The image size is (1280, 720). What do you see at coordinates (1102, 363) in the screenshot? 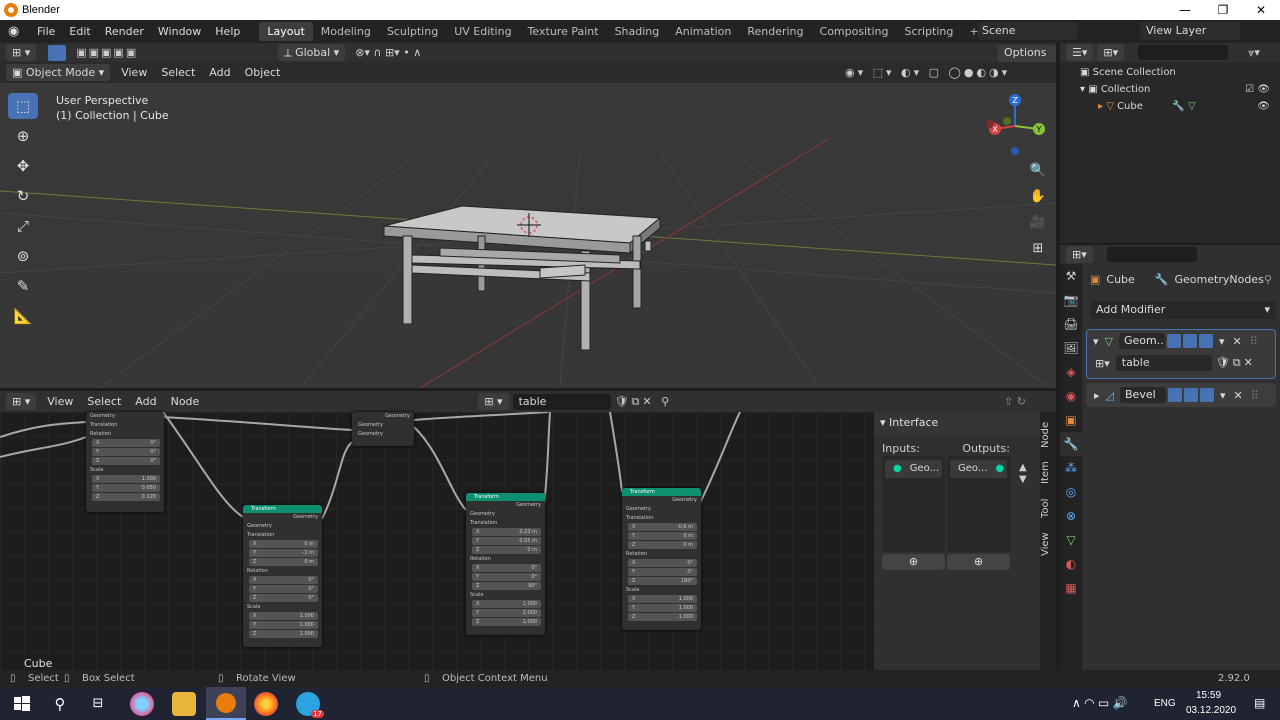
I see `node-tree-icon: ⊞▾` at bounding box center [1102, 363].